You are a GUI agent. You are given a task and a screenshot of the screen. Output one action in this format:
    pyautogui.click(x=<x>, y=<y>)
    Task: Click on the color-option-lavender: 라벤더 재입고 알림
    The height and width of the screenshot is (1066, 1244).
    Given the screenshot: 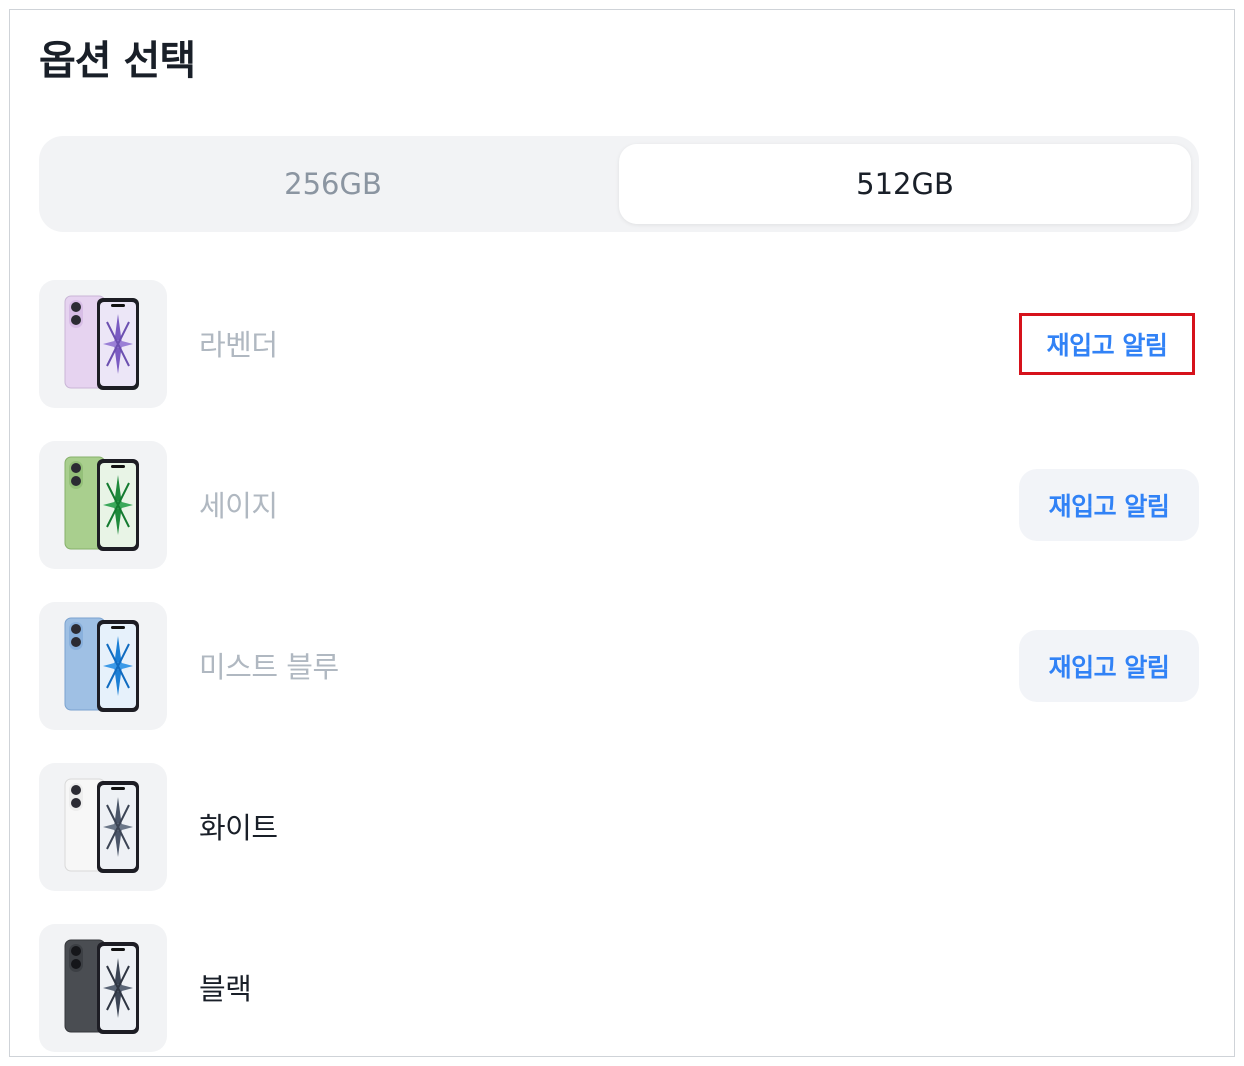 What is the action you would take?
    pyautogui.click(x=619, y=344)
    